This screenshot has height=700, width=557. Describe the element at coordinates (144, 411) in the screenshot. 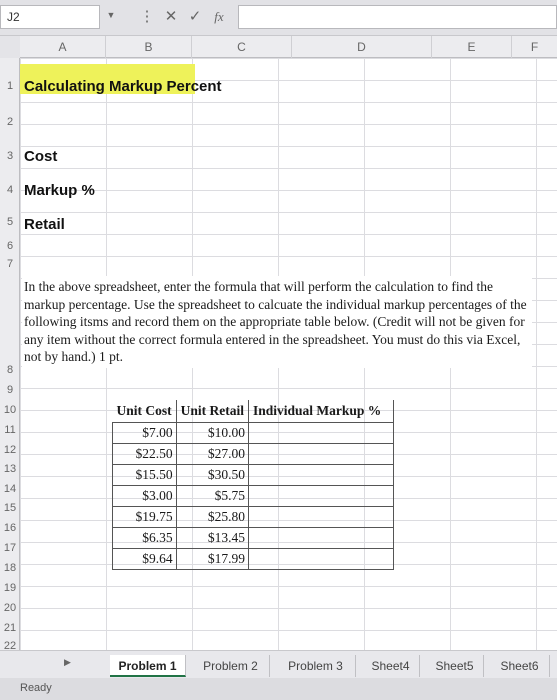

I see `table-header-unit-cost: Unit Cost` at that location.